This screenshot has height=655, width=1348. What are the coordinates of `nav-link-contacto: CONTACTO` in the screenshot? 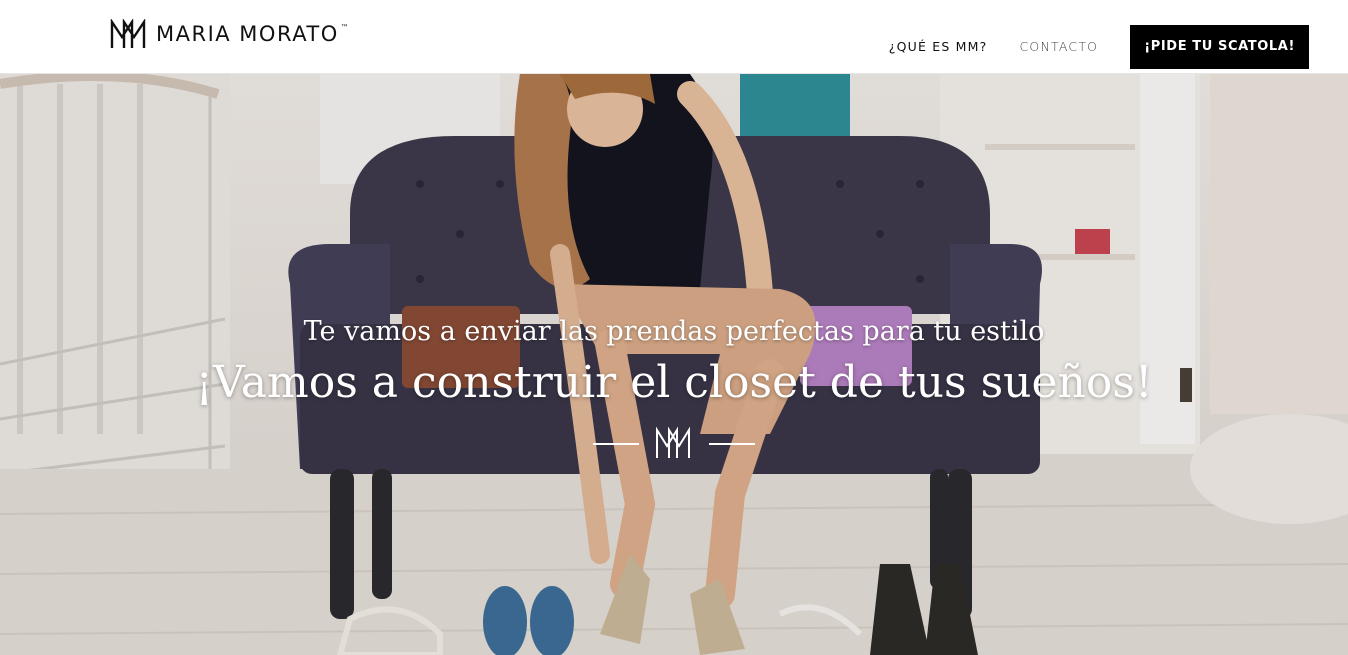 It's located at (1058, 47).